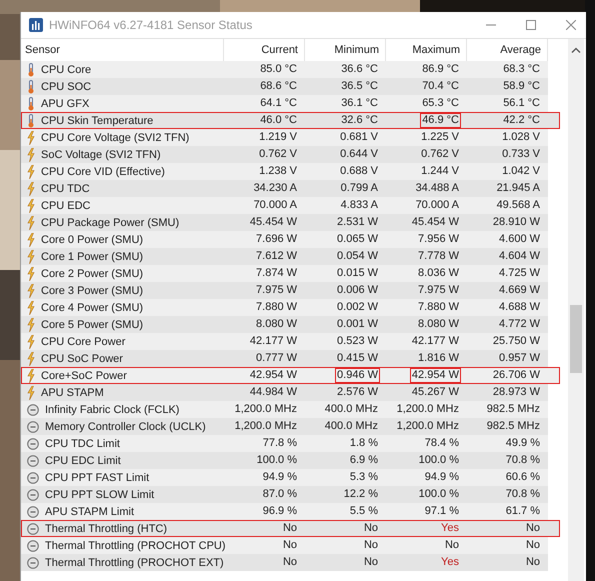 Image resolution: width=595 pixels, height=581 pixels. I want to click on close-icon, so click(571, 25).